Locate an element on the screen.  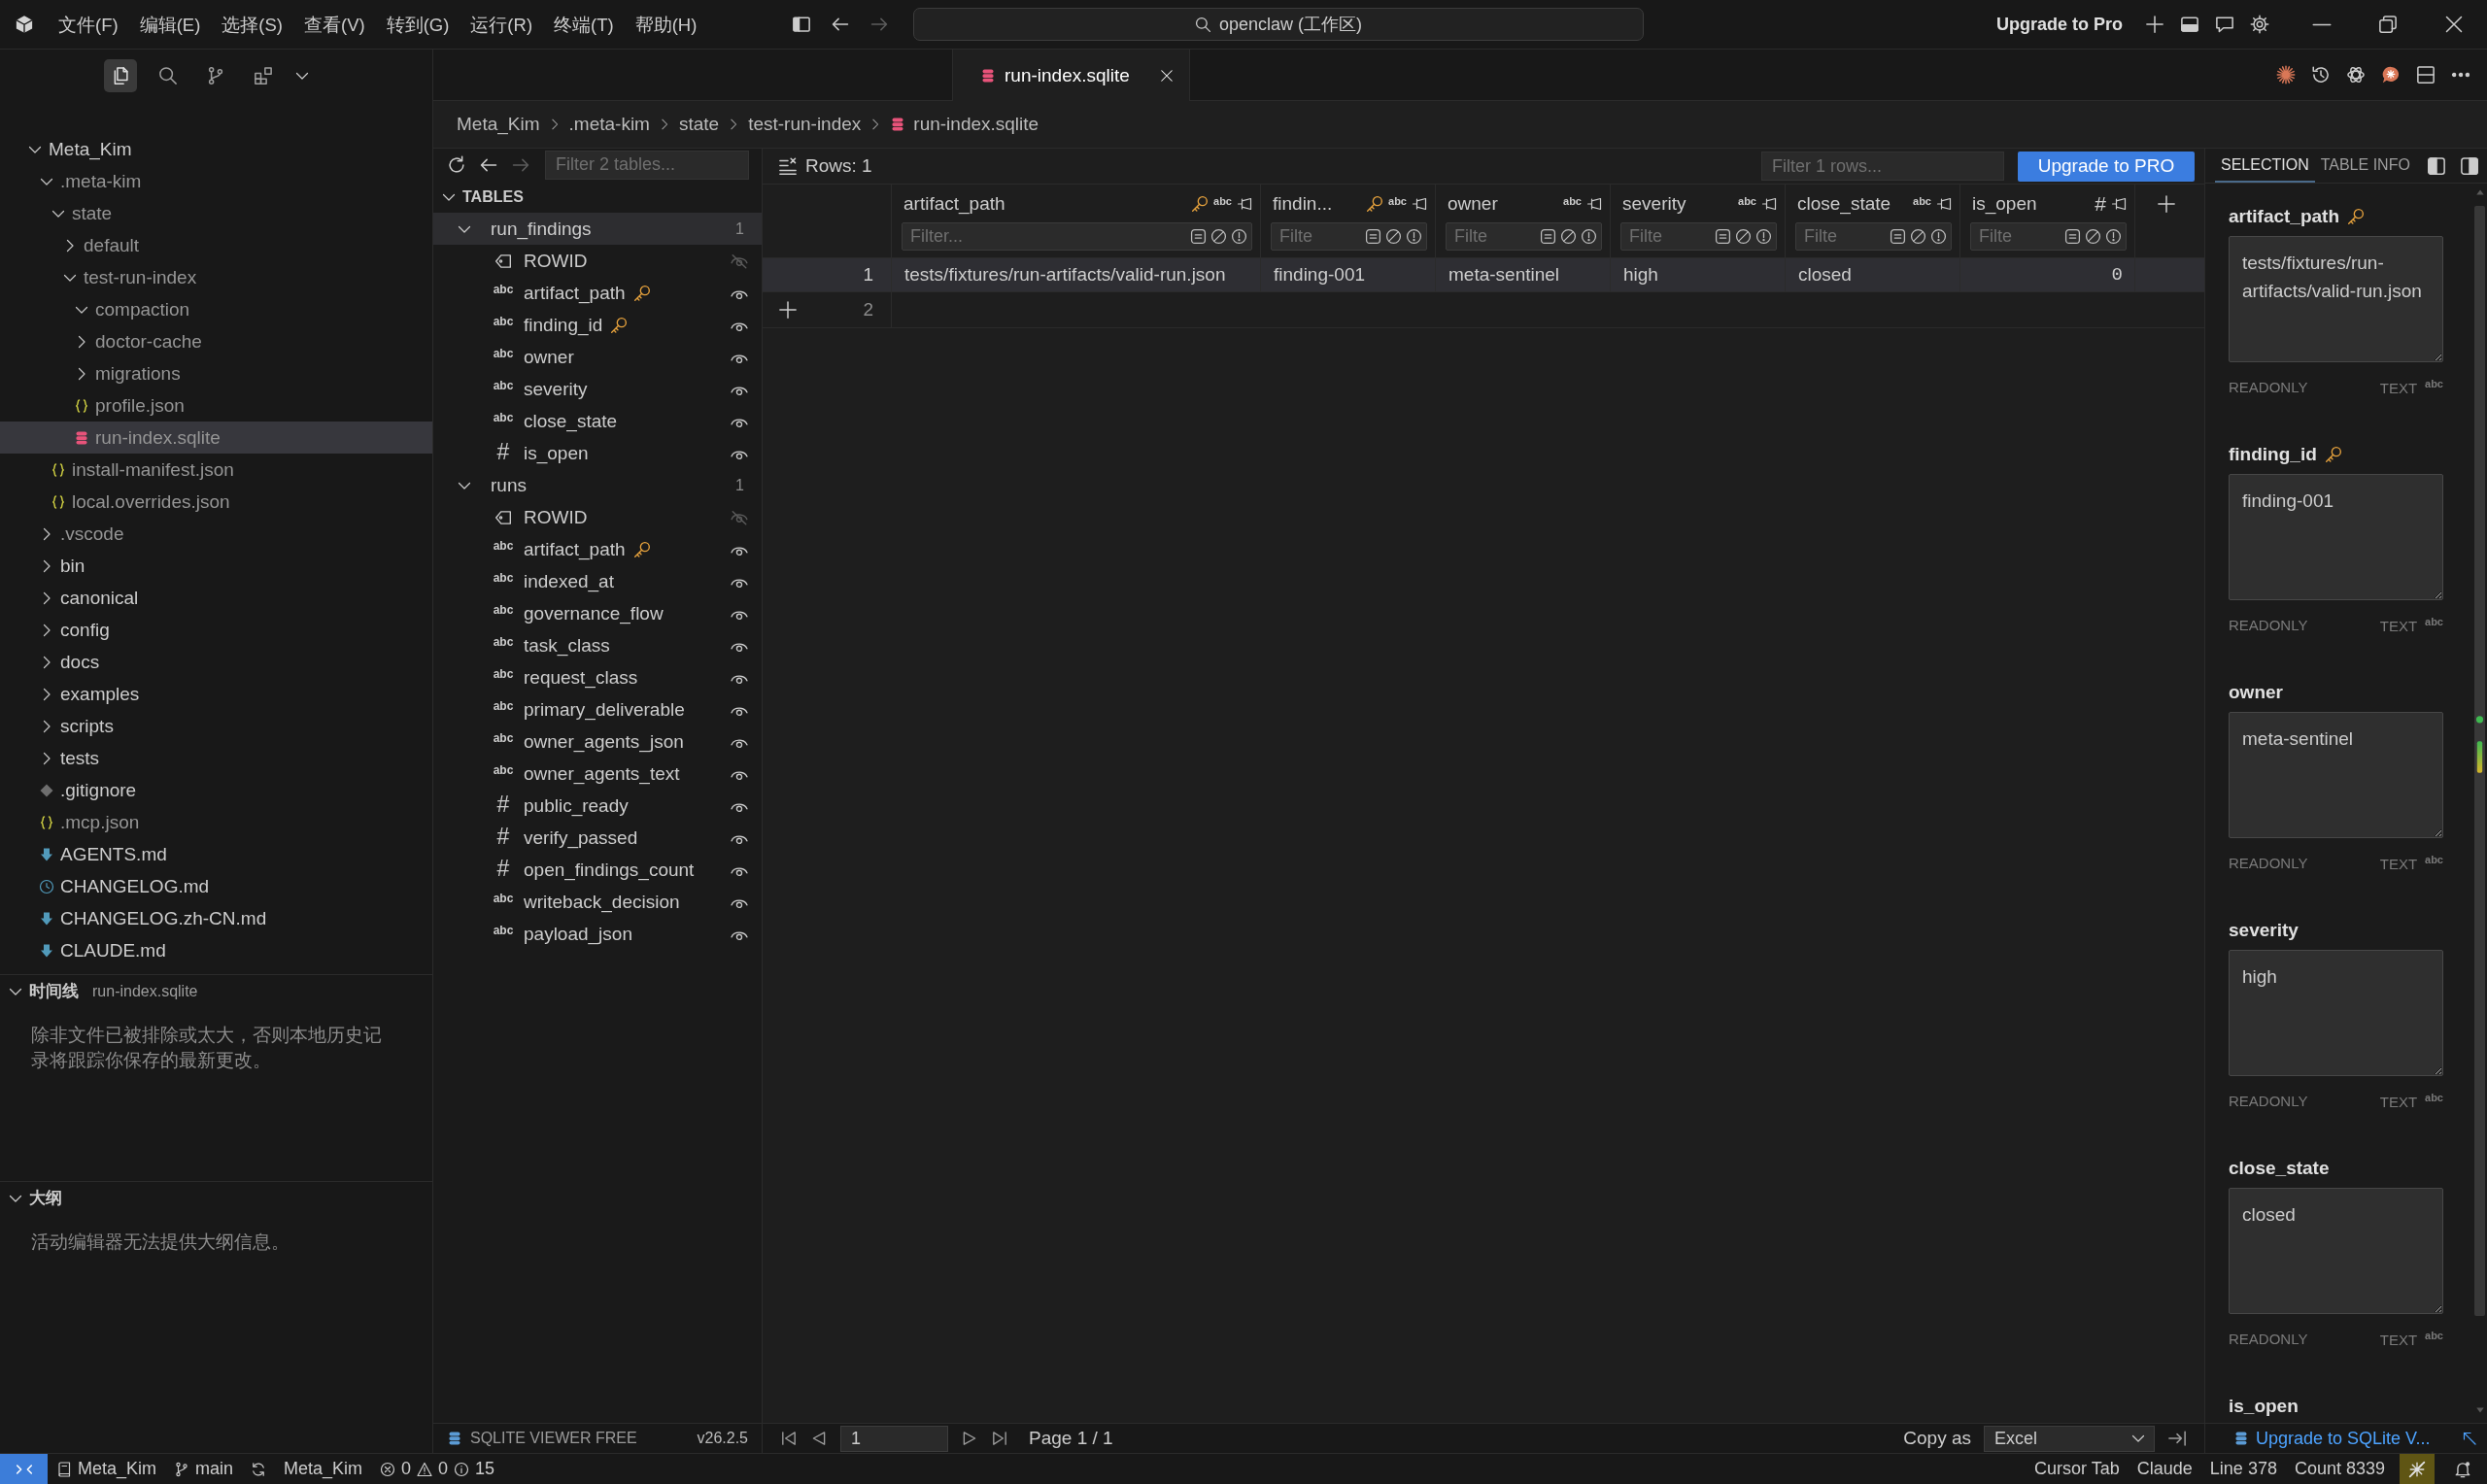
section-title: TABLES is located at coordinates (493, 196).